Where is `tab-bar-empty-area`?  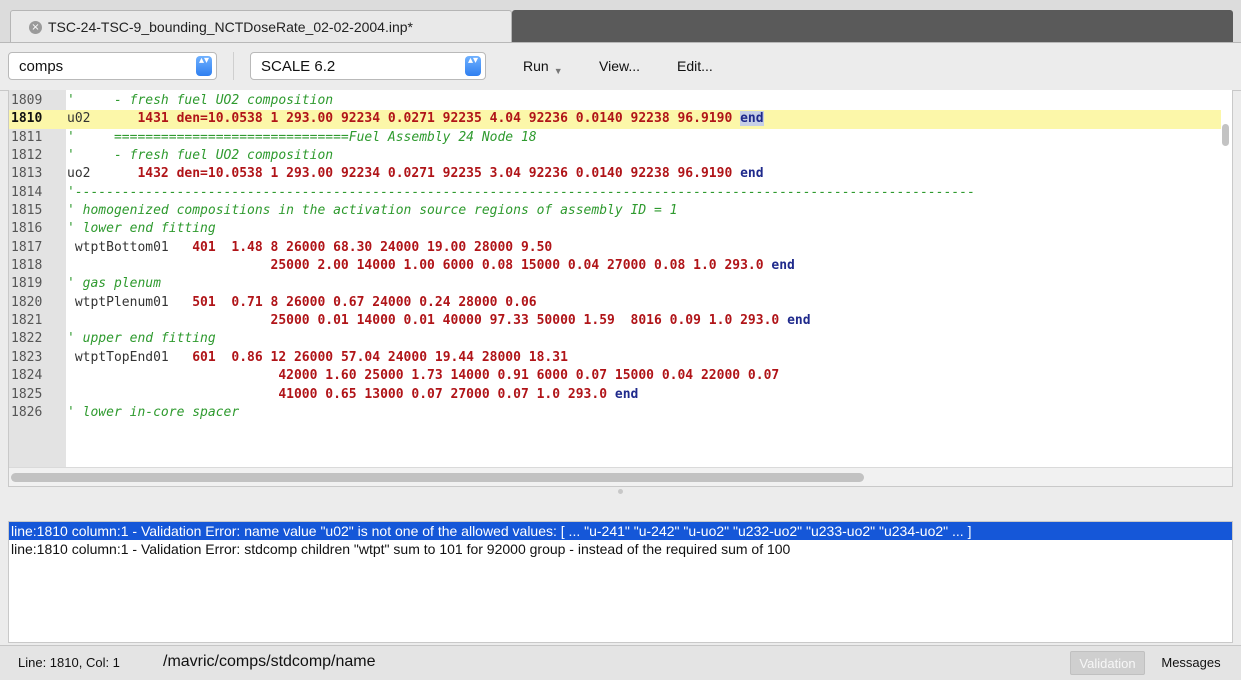
tab-bar-empty-area is located at coordinates (872, 26).